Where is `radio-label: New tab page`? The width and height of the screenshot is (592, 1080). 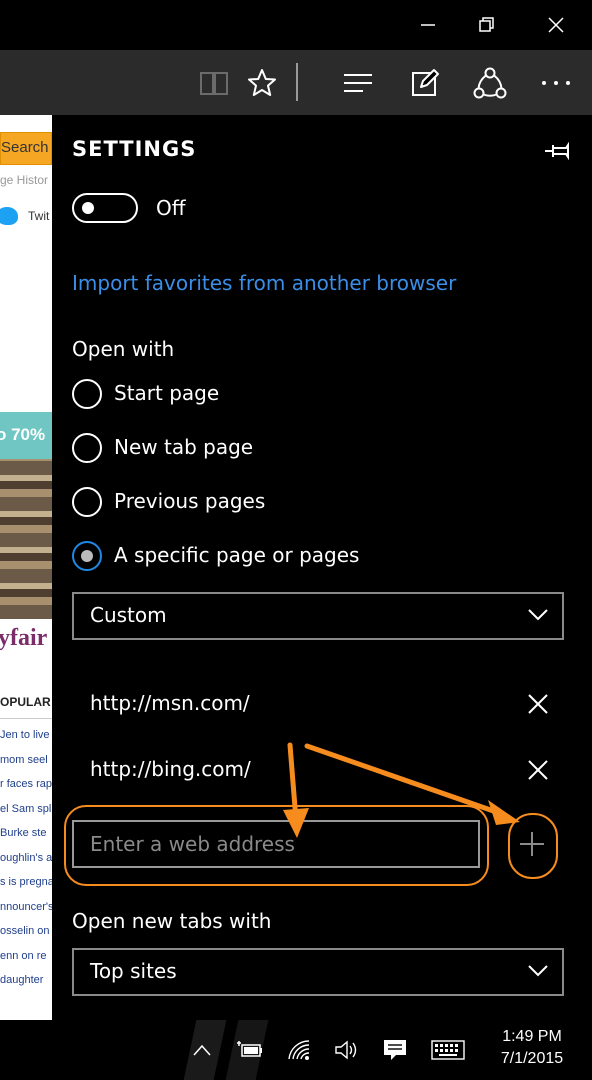
radio-label: New tab page is located at coordinates (184, 447).